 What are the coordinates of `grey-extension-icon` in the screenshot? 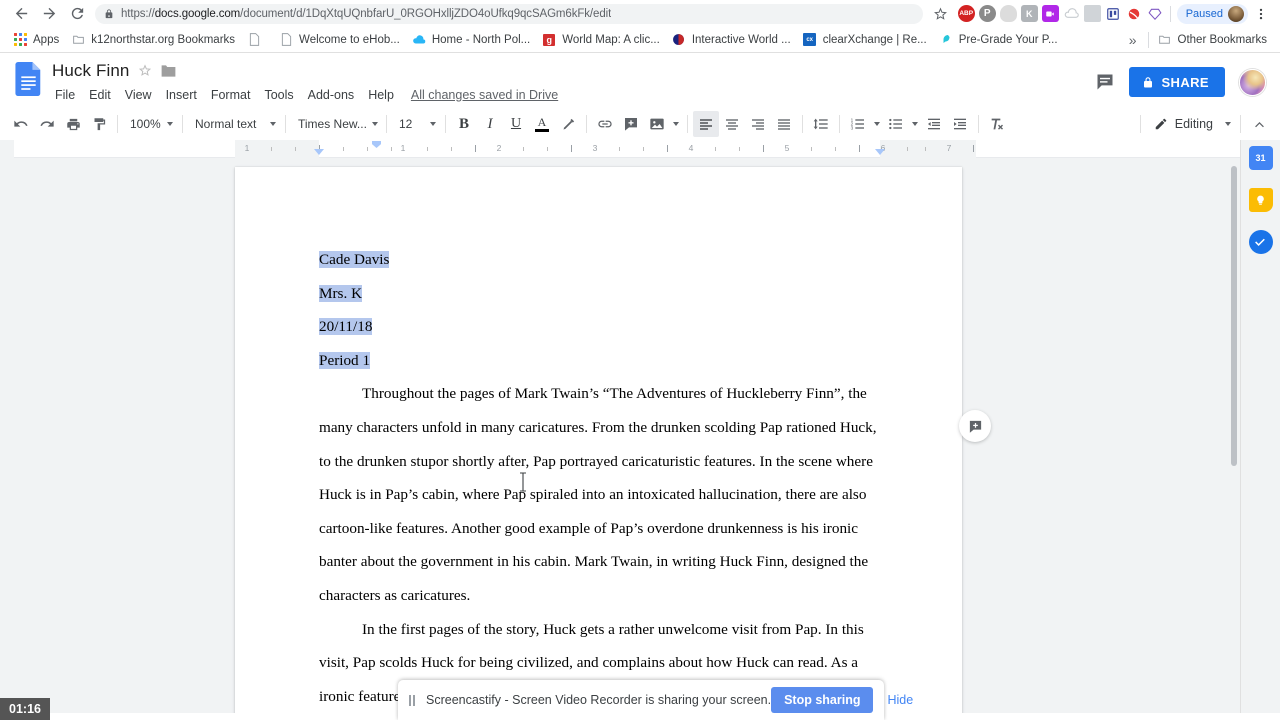 It's located at (1092, 13).